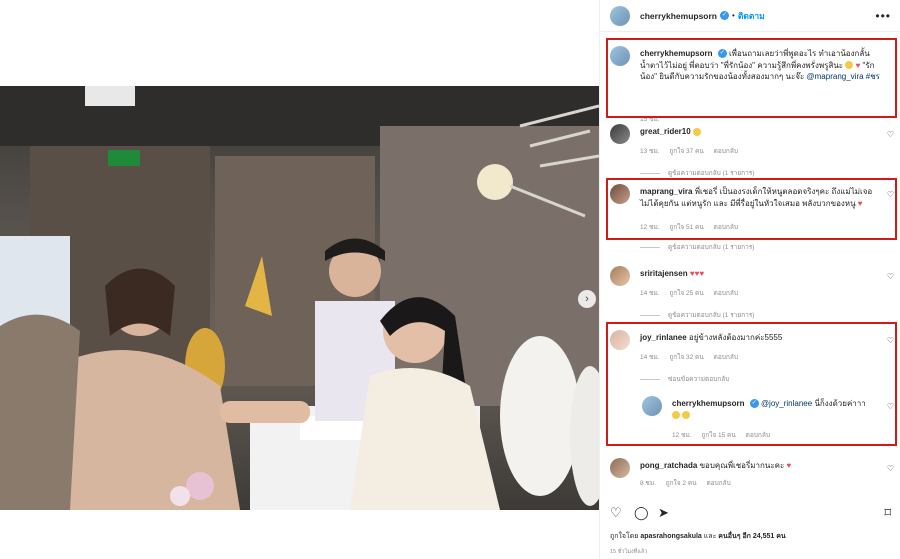 This screenshot has height=559, width=900. I want to click on liked-count: อีก 24,551 คน, so click(763, 536).